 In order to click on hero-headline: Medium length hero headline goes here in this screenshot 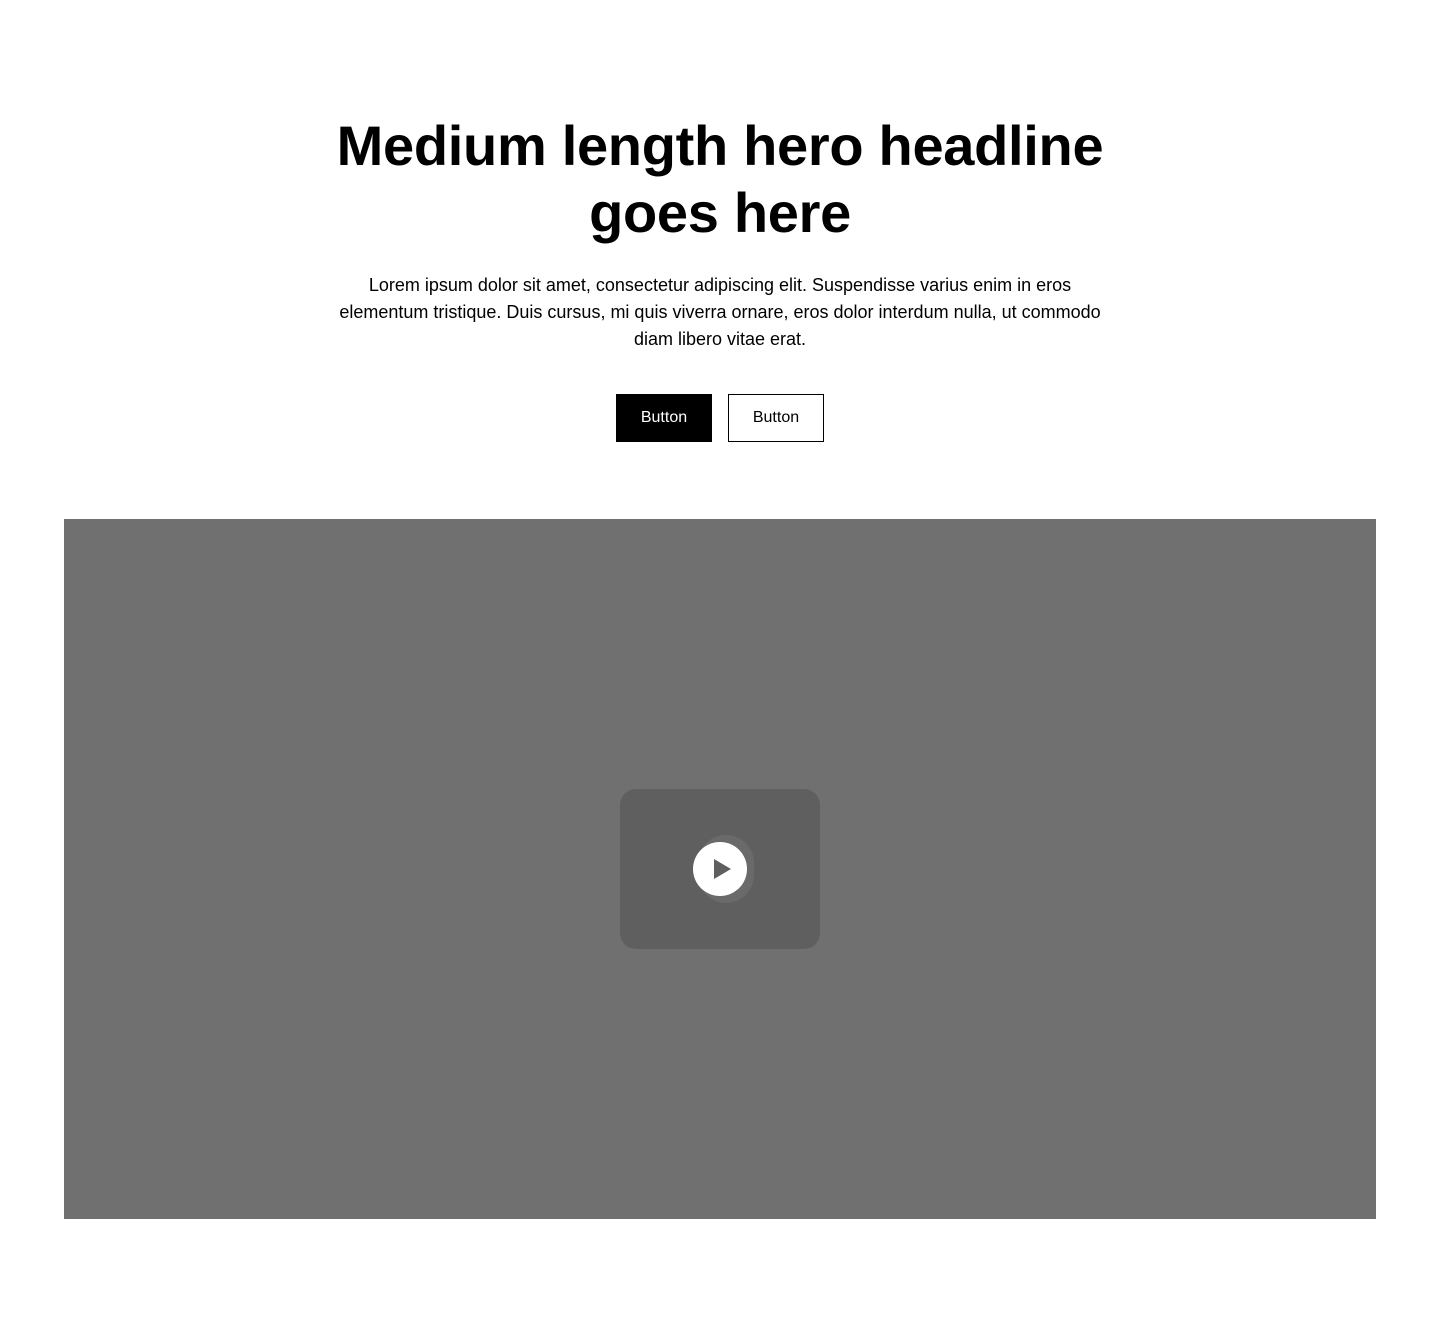, I will do `click(720, 179)`.